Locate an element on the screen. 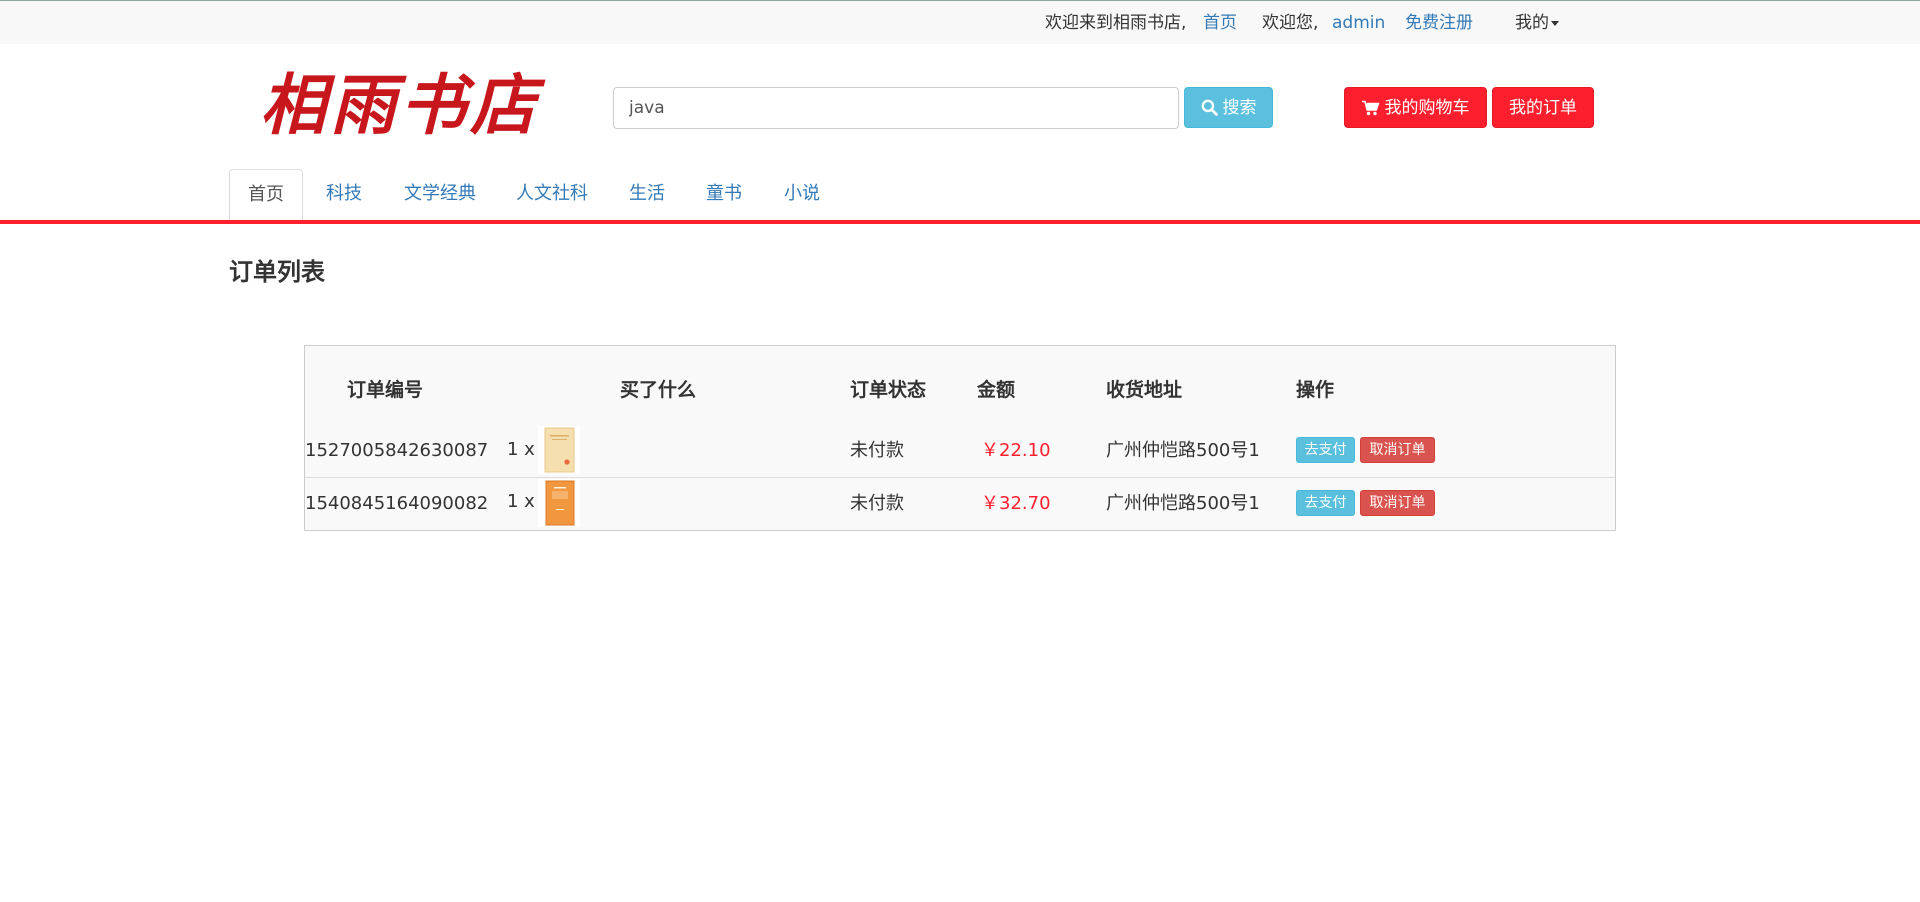 The width and height of the screenshot is (1920, 902). register-link: 免费注册 is located at coordinates (1439, 23).